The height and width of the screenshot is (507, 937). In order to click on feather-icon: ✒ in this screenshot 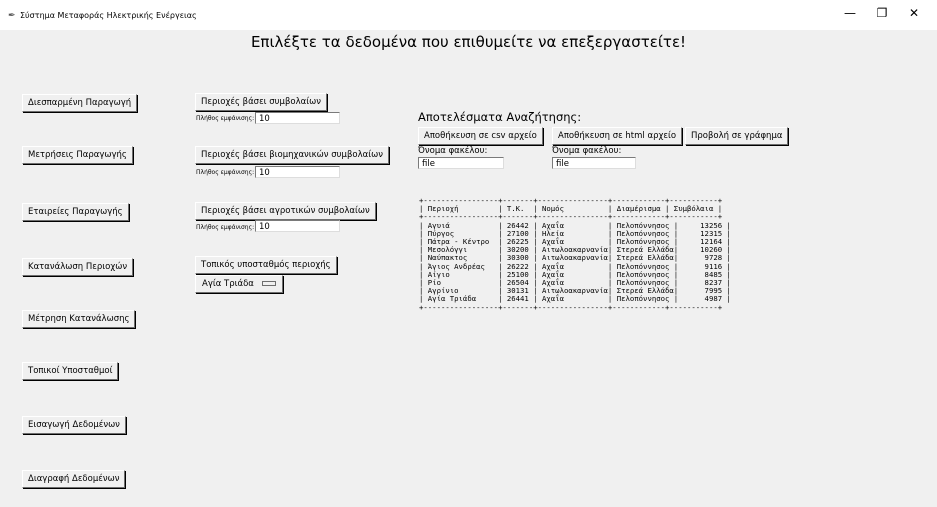, I will do `click(12, 16)`.